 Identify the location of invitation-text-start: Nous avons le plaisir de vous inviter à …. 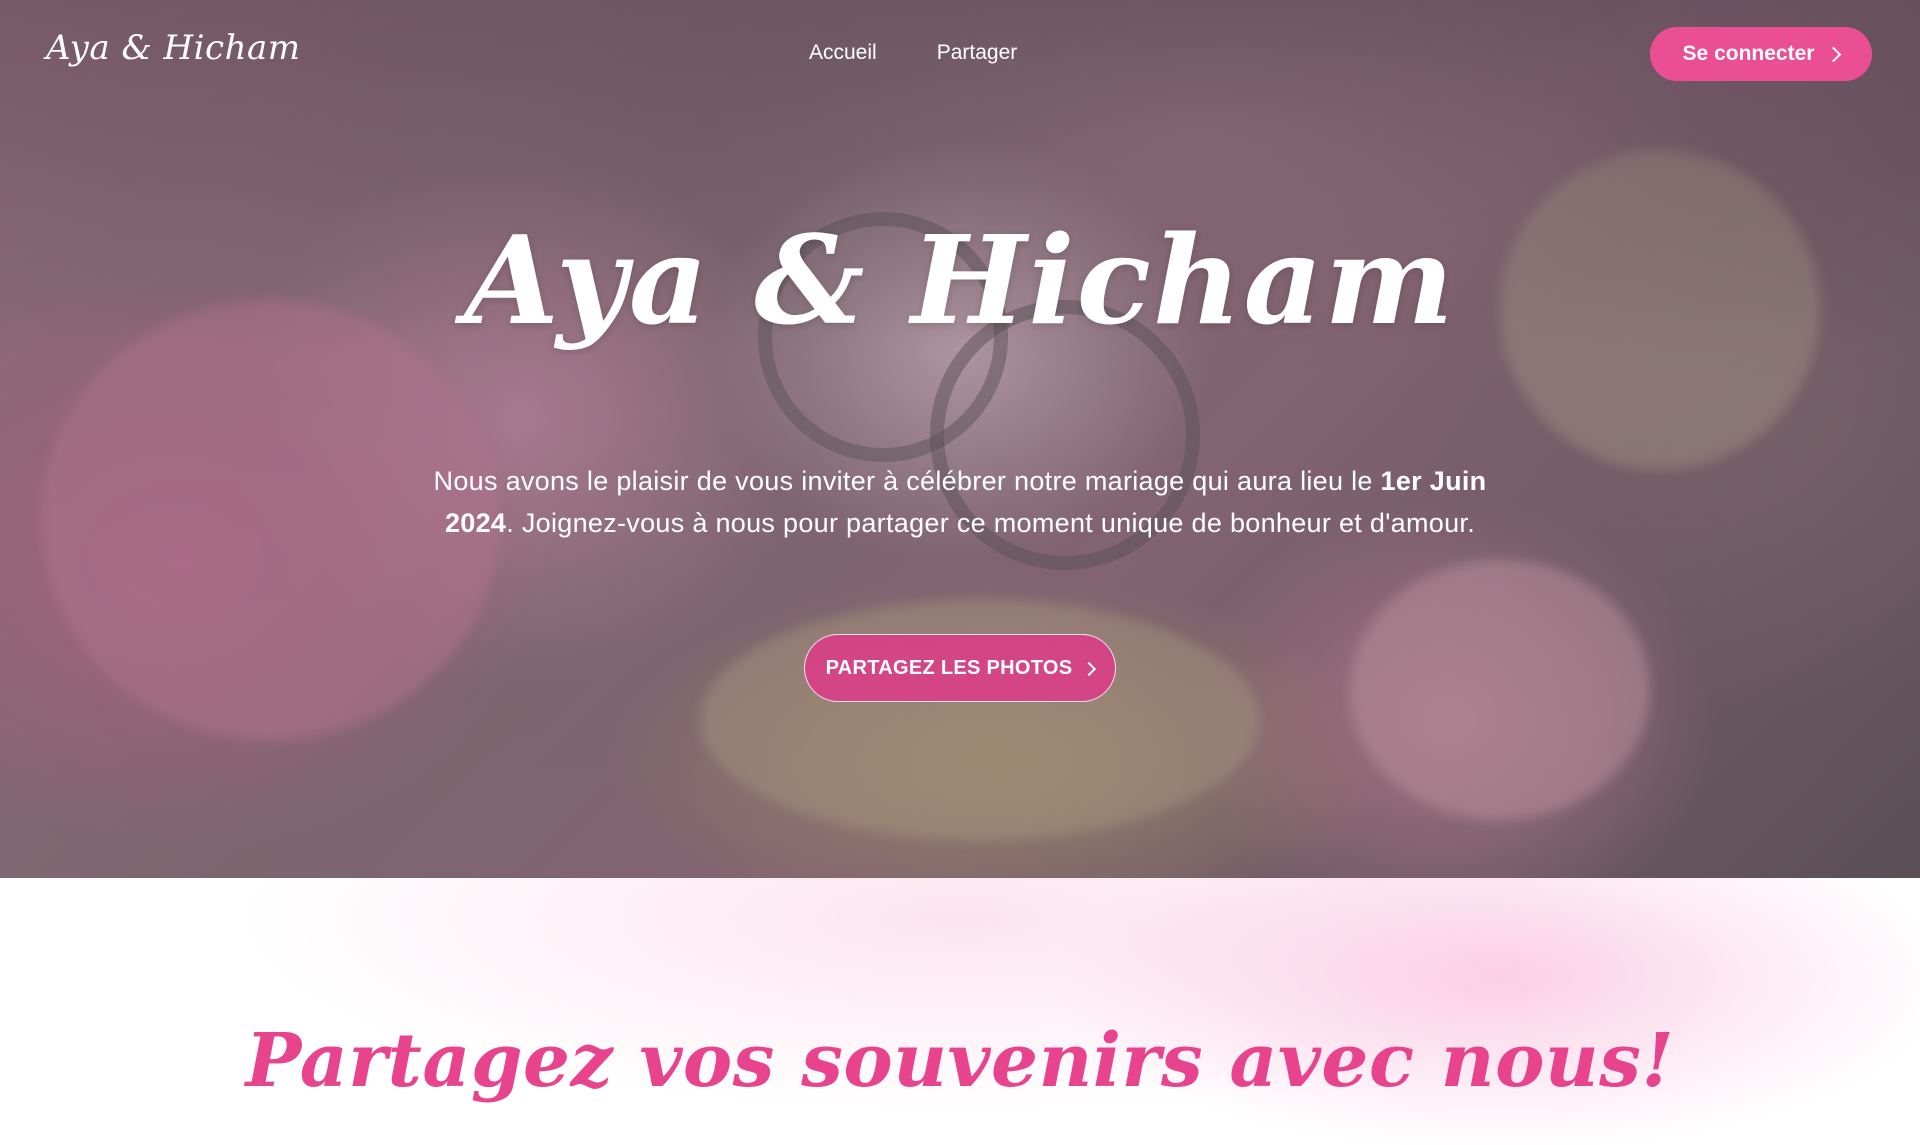
(907, 481).